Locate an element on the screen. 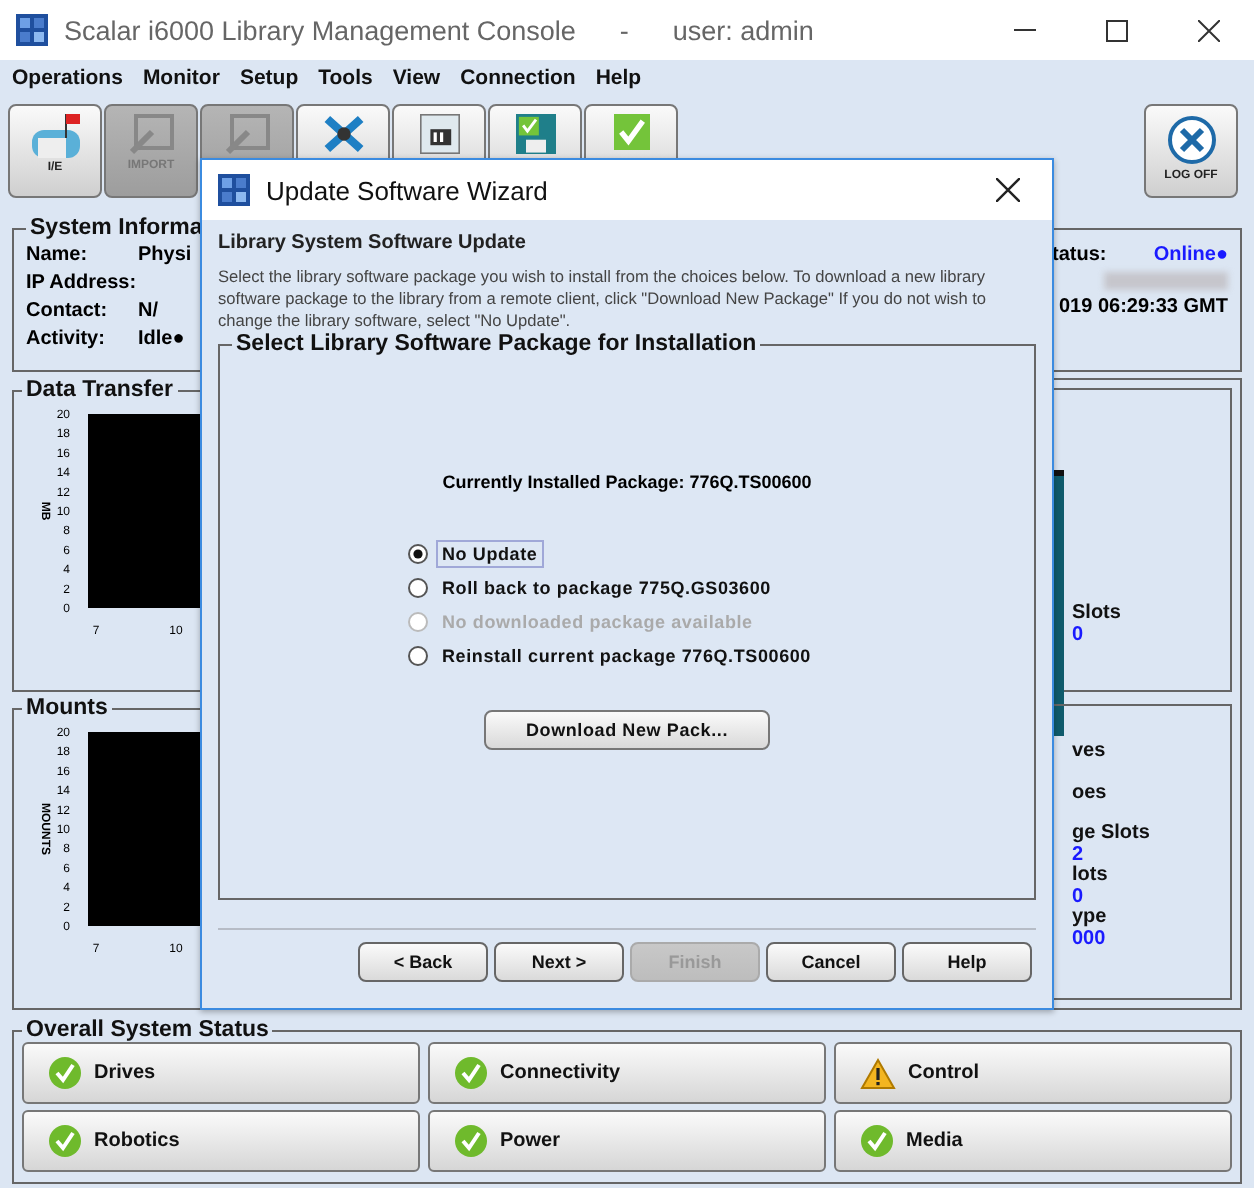 This screenshot has width=1254, height=1188. field-label: Activity: is located at coordinates (66, 339).